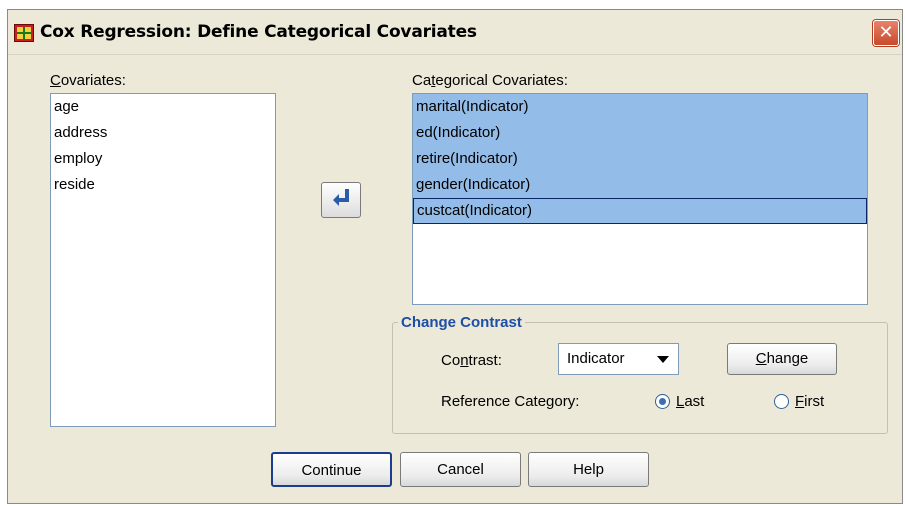  Describe the element at coordinates (471, 360) in the screenshot. I see `contrast-label: Contrast:` at that location.